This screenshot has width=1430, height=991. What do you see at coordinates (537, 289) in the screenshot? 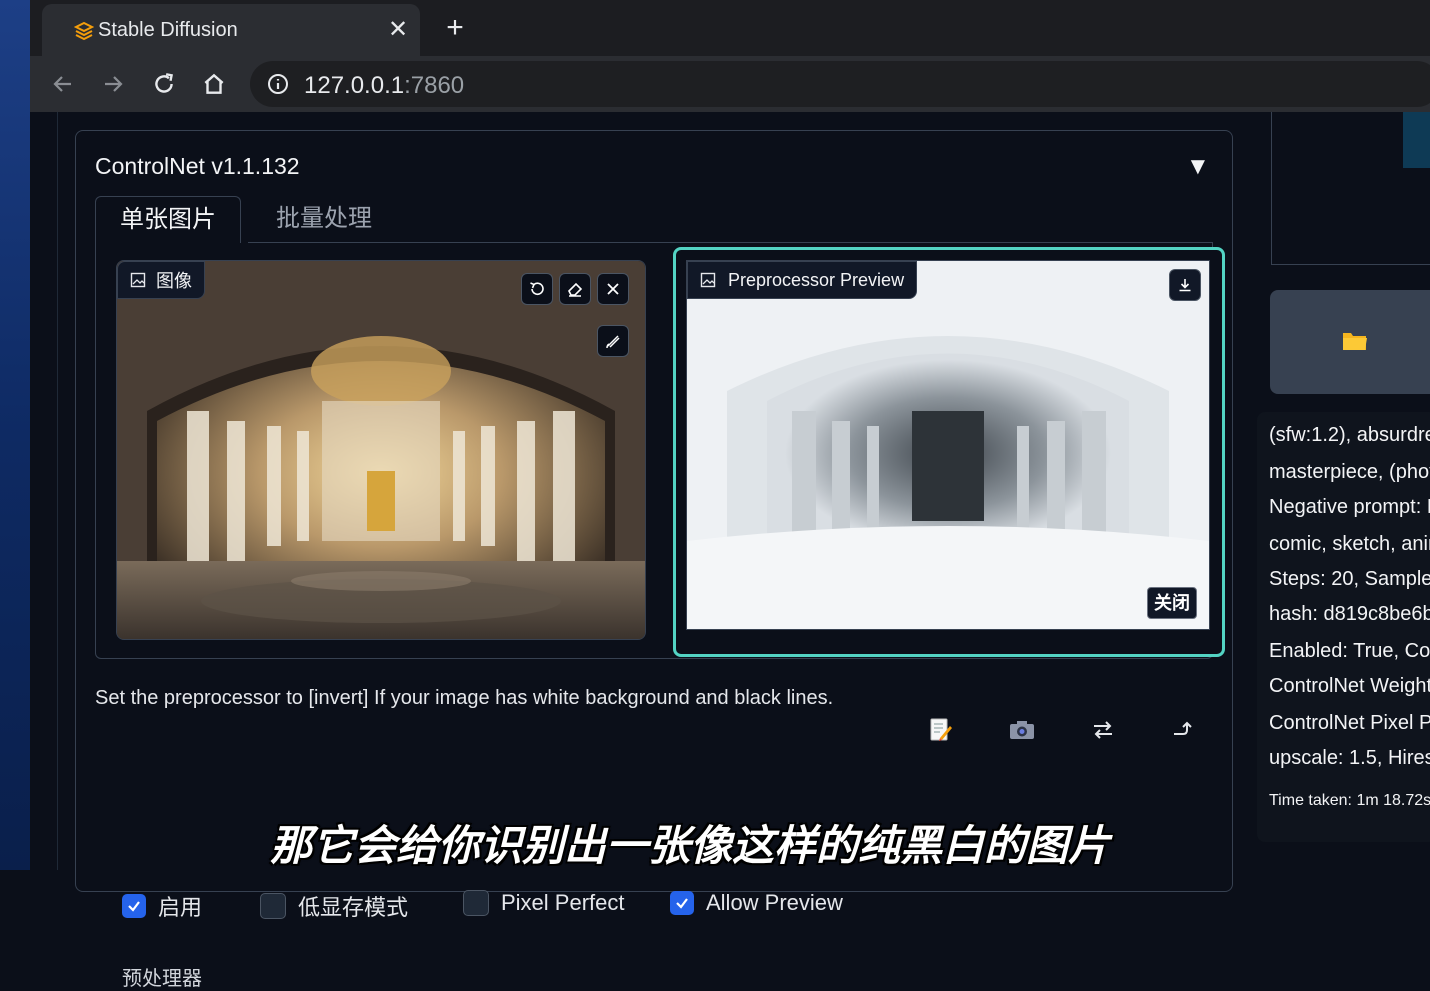
I see `undo-icon` at bounding box center [537, 289].